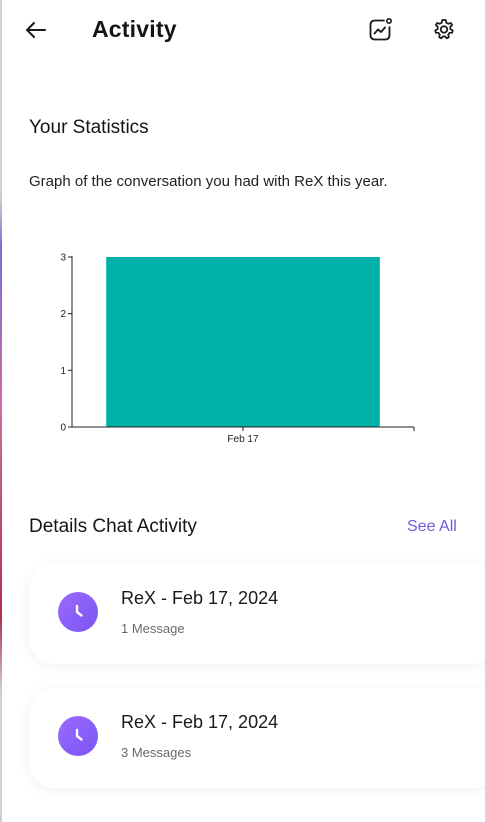 This screenshot has height=822, width=485. I want to click on chart-trend-icon, so click(380, 29).